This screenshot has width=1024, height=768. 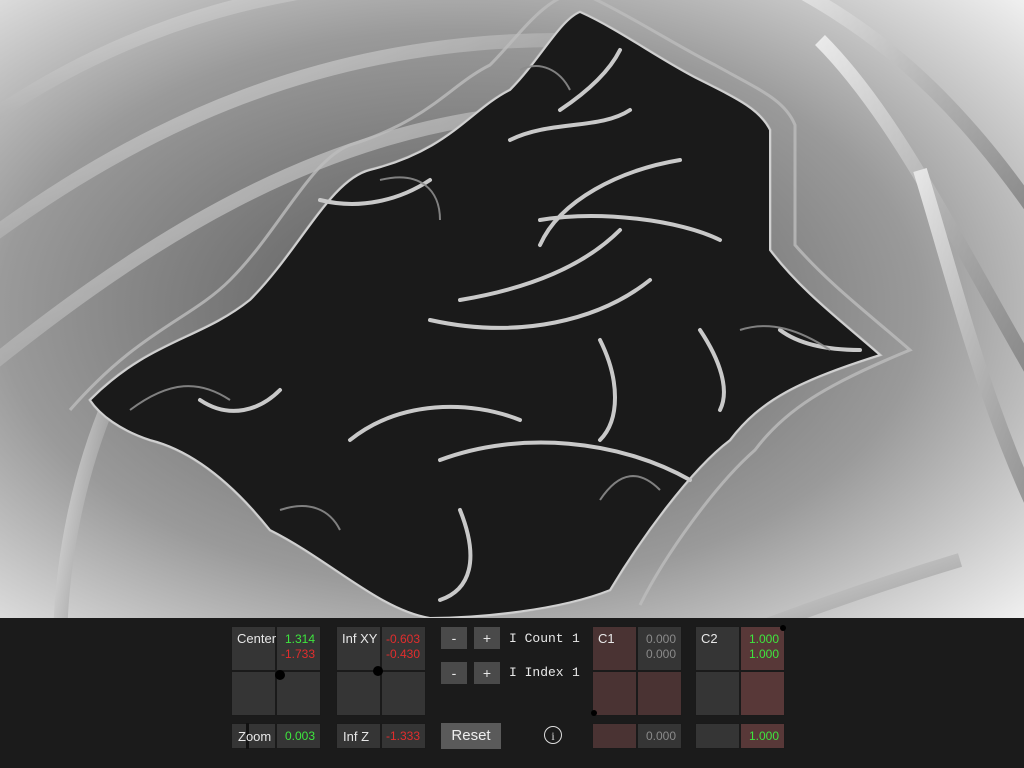 I want to click on count-increment-button: +, so click(x=487, y=638).